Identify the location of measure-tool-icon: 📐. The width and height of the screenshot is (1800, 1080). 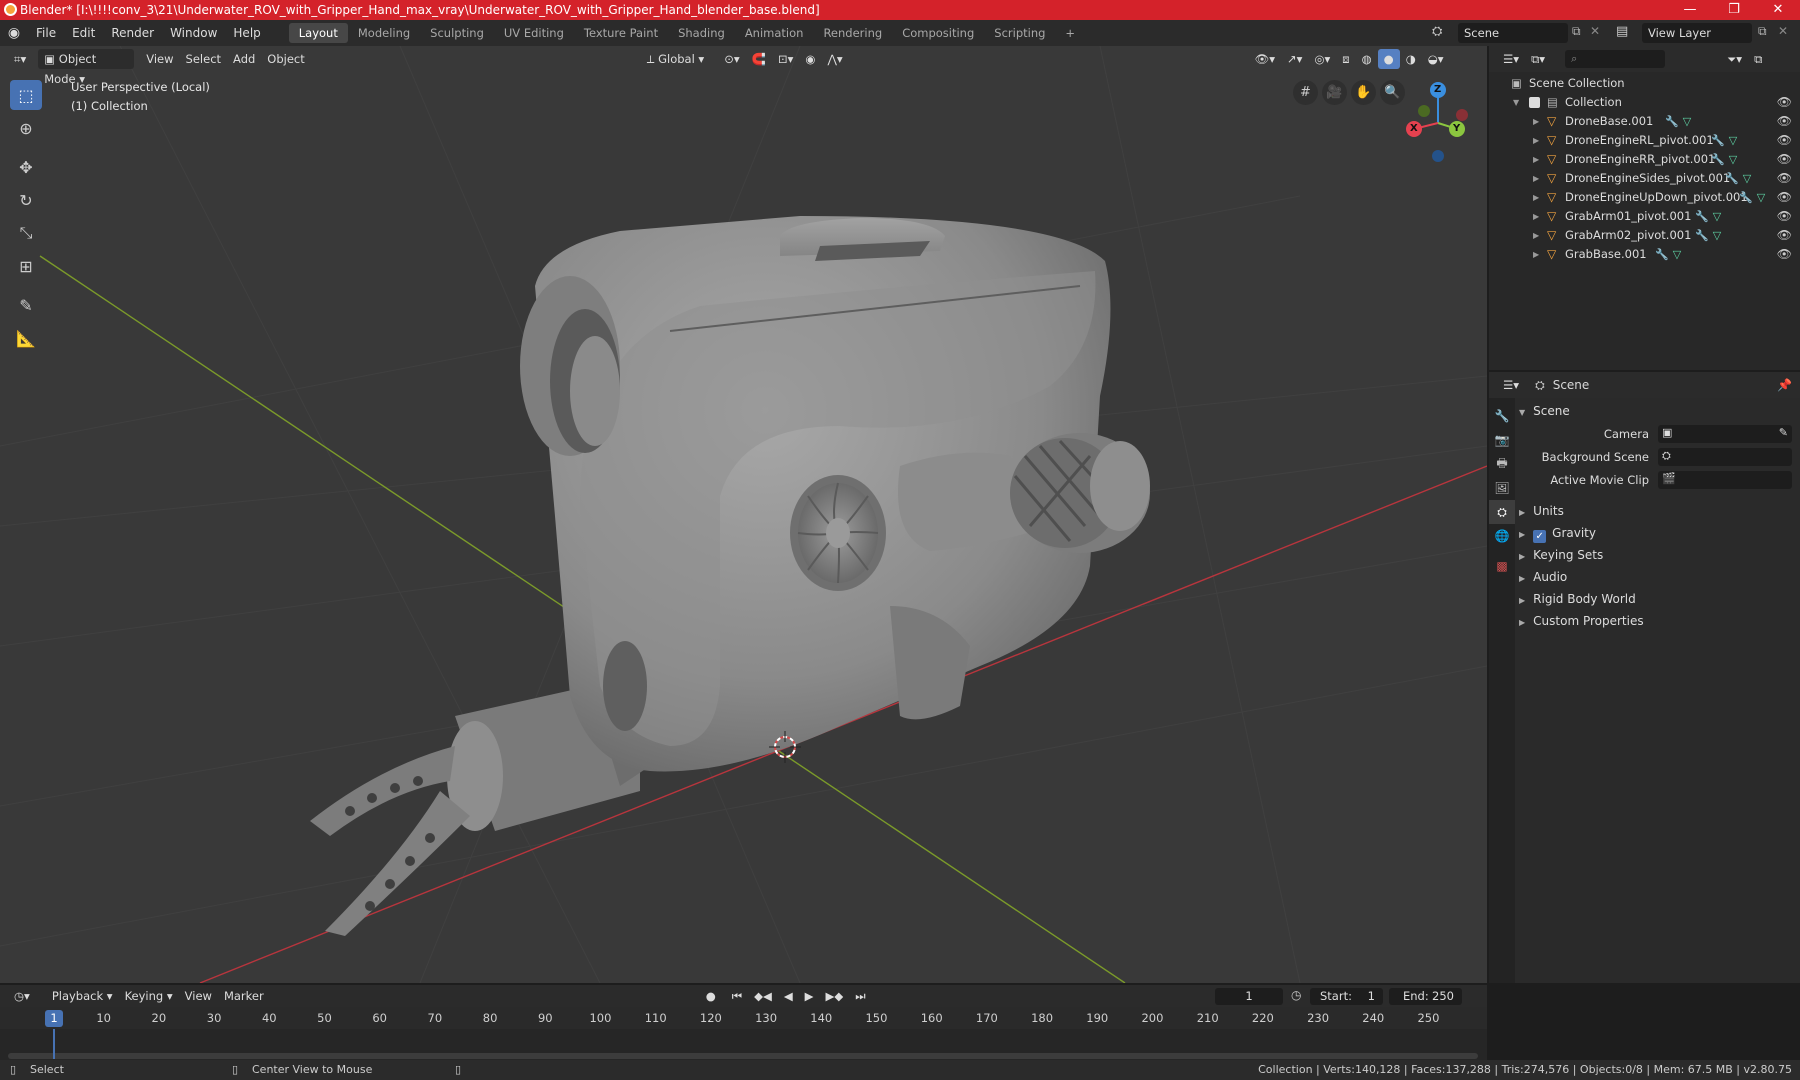
(26, 338).